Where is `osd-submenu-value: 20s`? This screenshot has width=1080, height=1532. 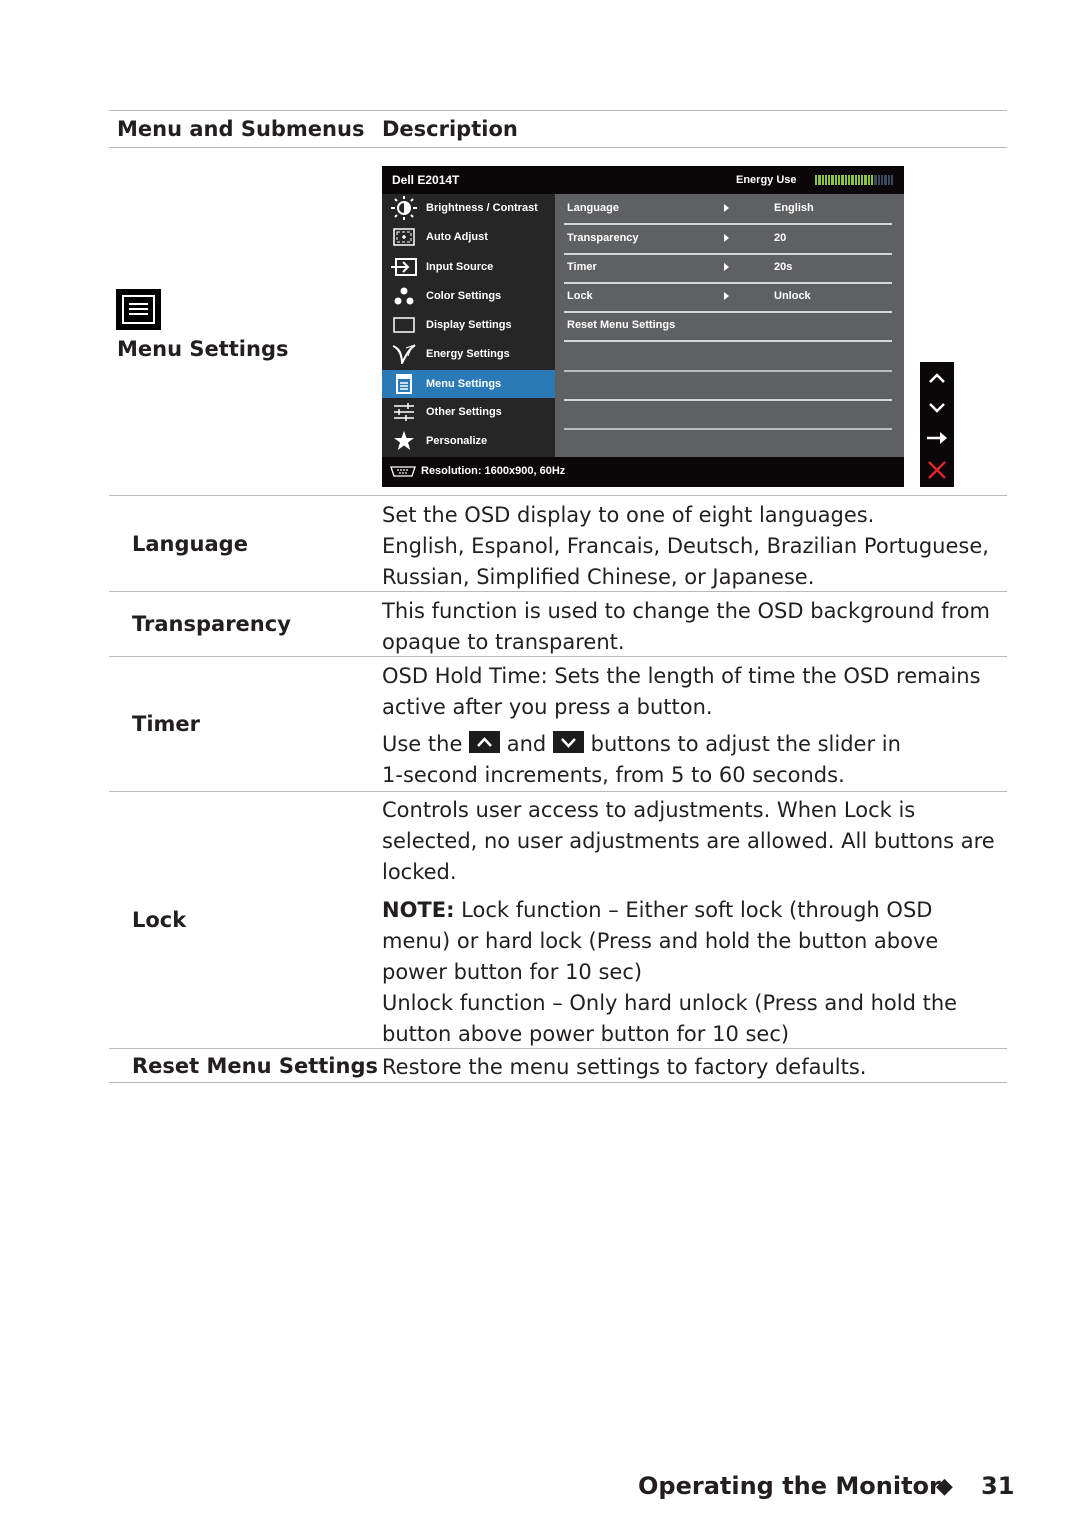
osd-submenu-value: 20s is located at coordinates (783, 267).